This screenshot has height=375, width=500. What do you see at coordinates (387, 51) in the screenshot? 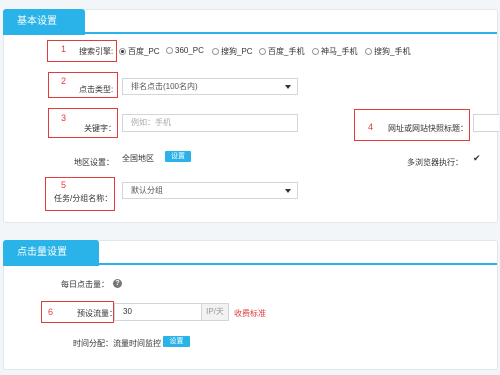
I see `engine-radio-sogou-mobile: 搜狗_手机` at bounding box center [387, 51].